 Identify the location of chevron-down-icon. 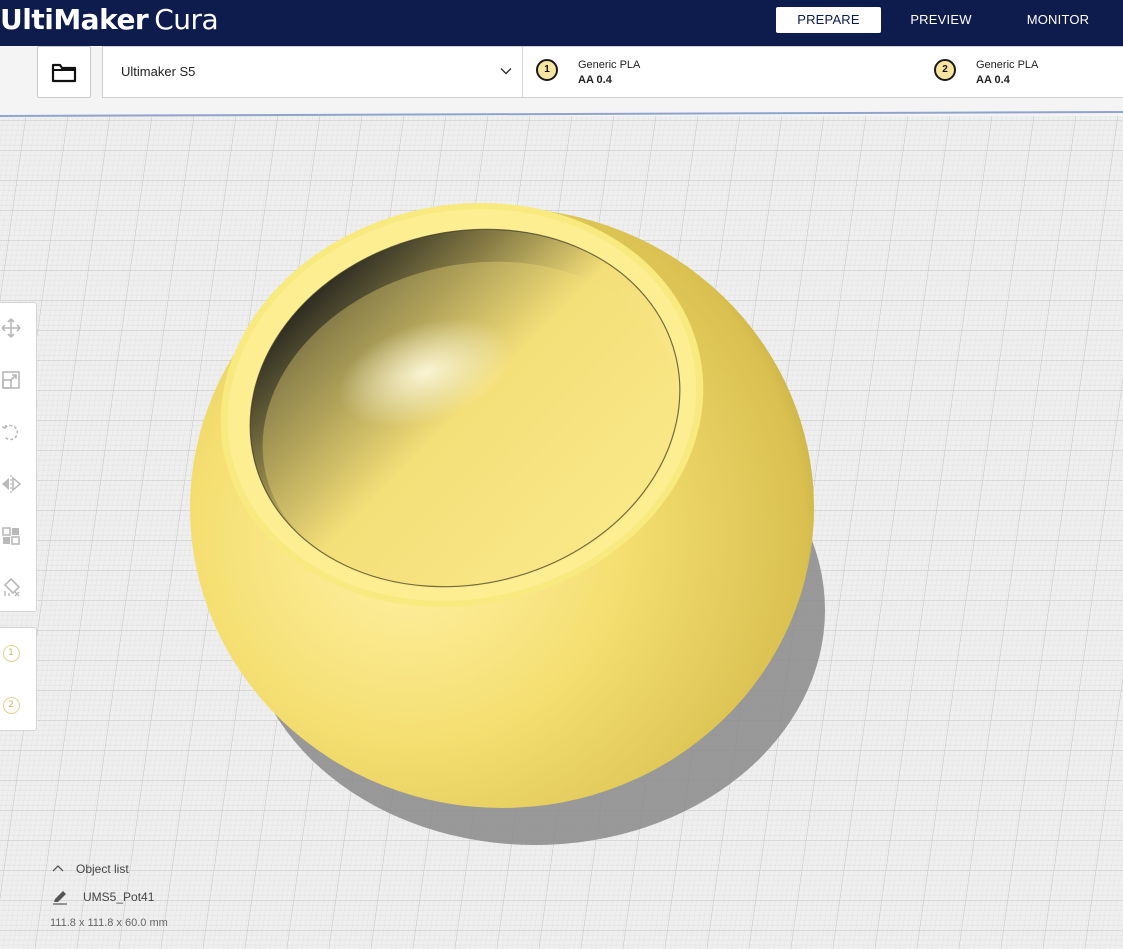
(506, 71).